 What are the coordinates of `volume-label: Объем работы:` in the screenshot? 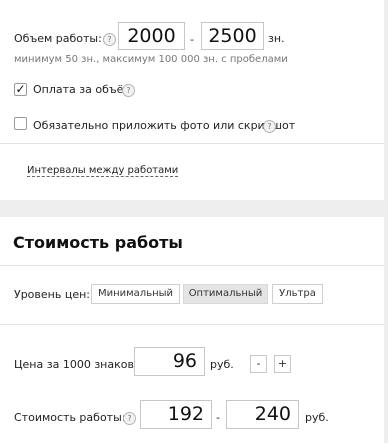 It's located at (58, 38).